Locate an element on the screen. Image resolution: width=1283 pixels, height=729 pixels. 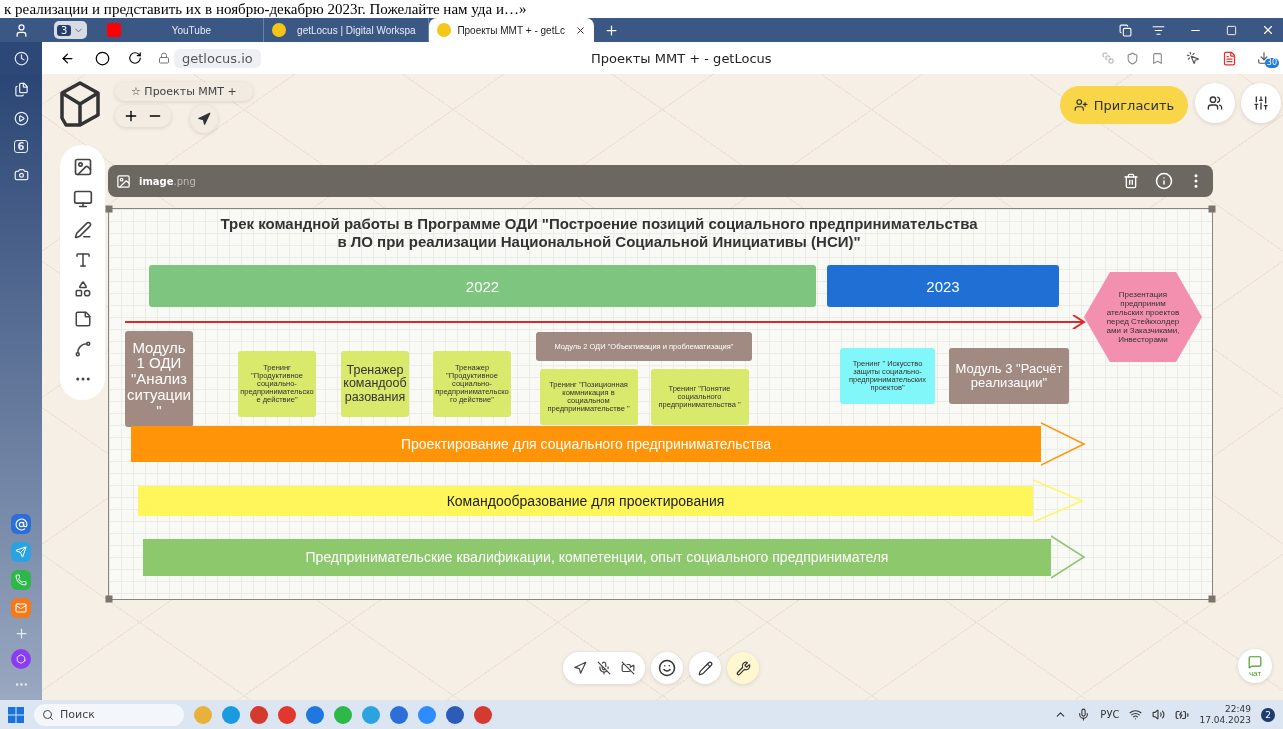
tab-counter: 3 is located at coordinates (71, 30).